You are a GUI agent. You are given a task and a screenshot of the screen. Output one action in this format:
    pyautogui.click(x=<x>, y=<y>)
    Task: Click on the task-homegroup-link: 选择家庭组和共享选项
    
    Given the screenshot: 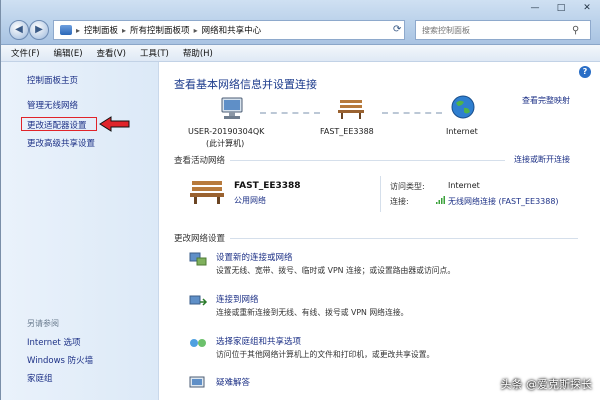 What is the action you would take?
    pyautogui.click(x=258, y=341)
    